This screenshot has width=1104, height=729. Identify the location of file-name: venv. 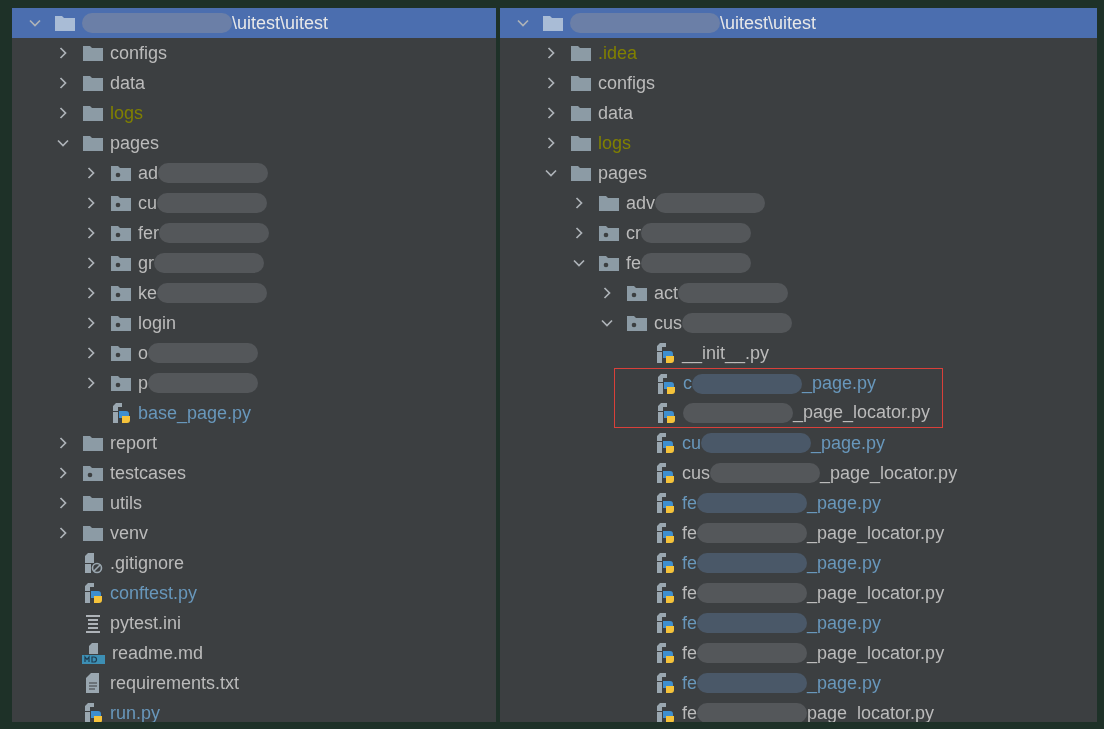
(129, 533).